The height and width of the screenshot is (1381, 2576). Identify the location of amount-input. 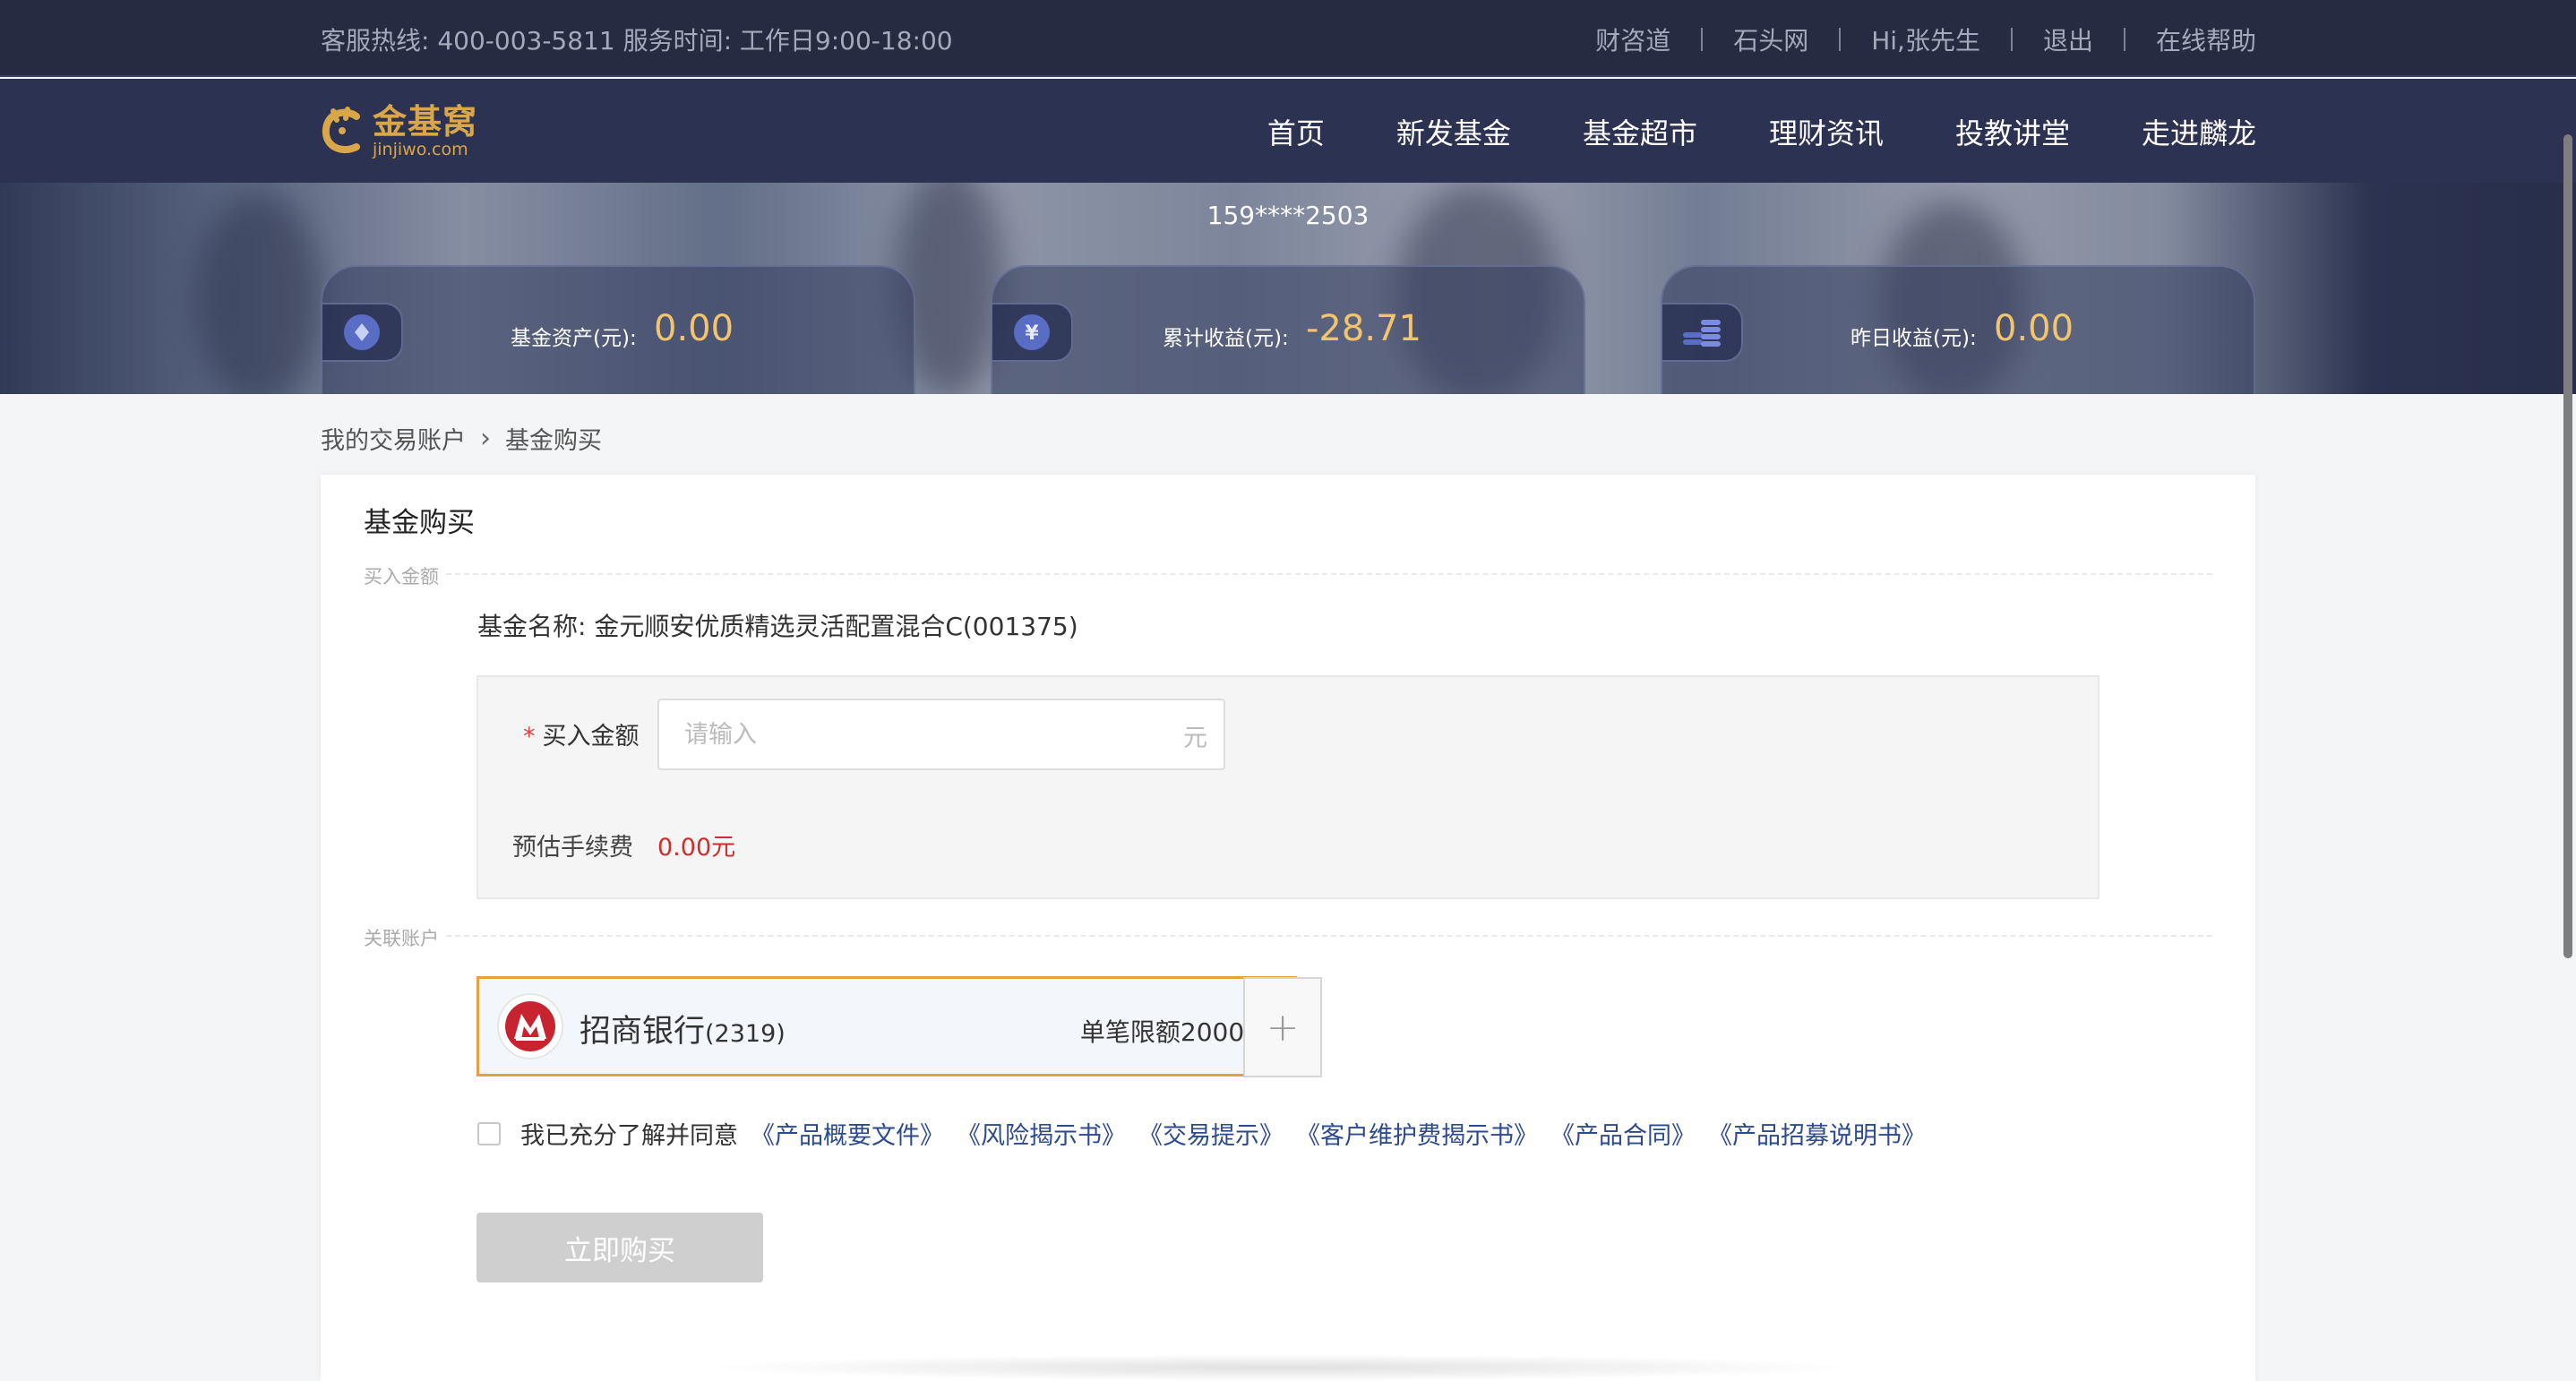
(917, 734).